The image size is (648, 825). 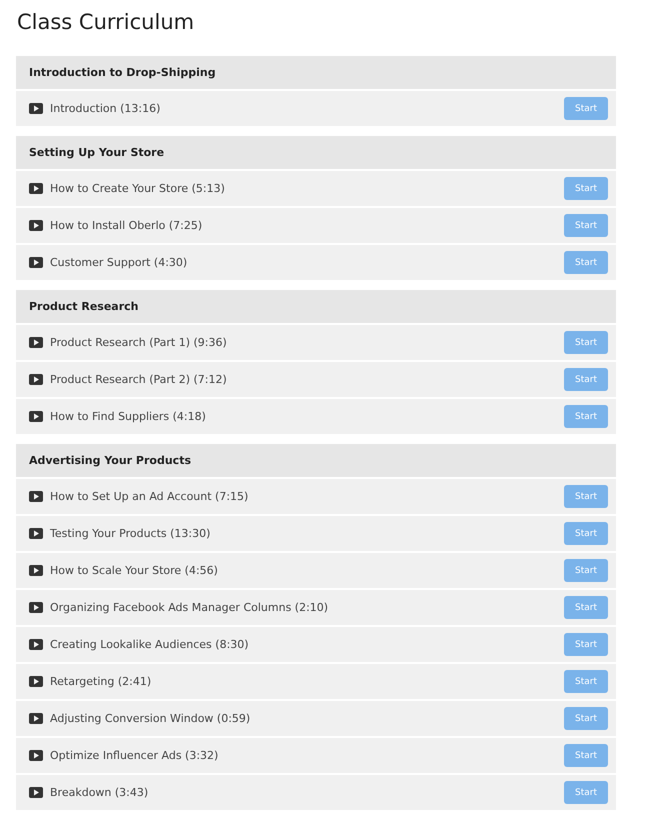 What do you see at coordinates (151, 718) in the screenshot?
I see `lesson-title: Adjusting Conversion Window (0:59)` at bounding box center [151, 718].